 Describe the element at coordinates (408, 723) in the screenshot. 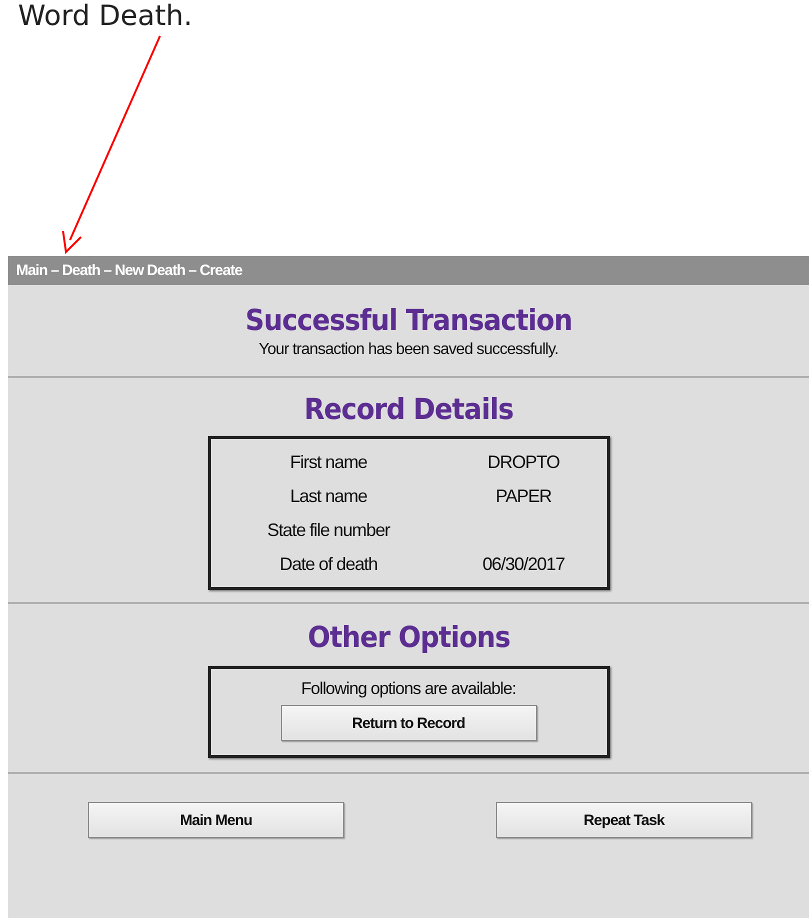

I see `return-button: Return to Record` at that location.